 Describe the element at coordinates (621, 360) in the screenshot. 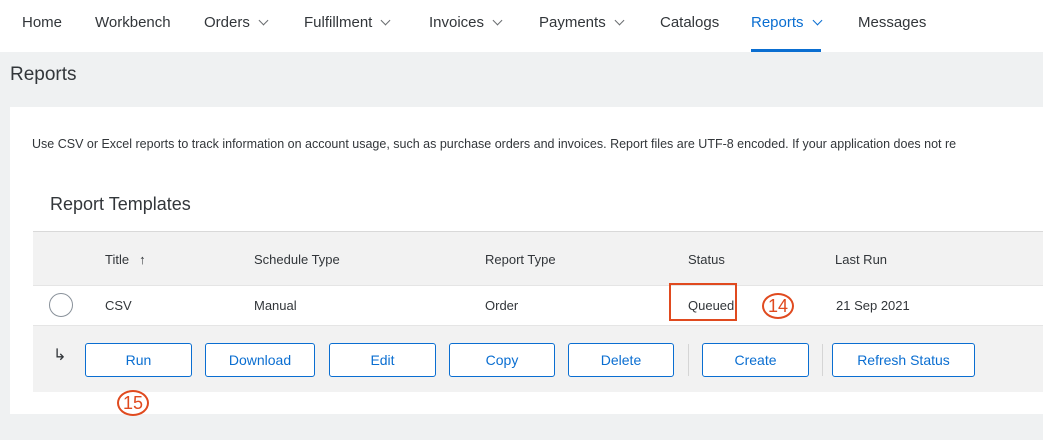

I see `delete-button: Delete` at that location.